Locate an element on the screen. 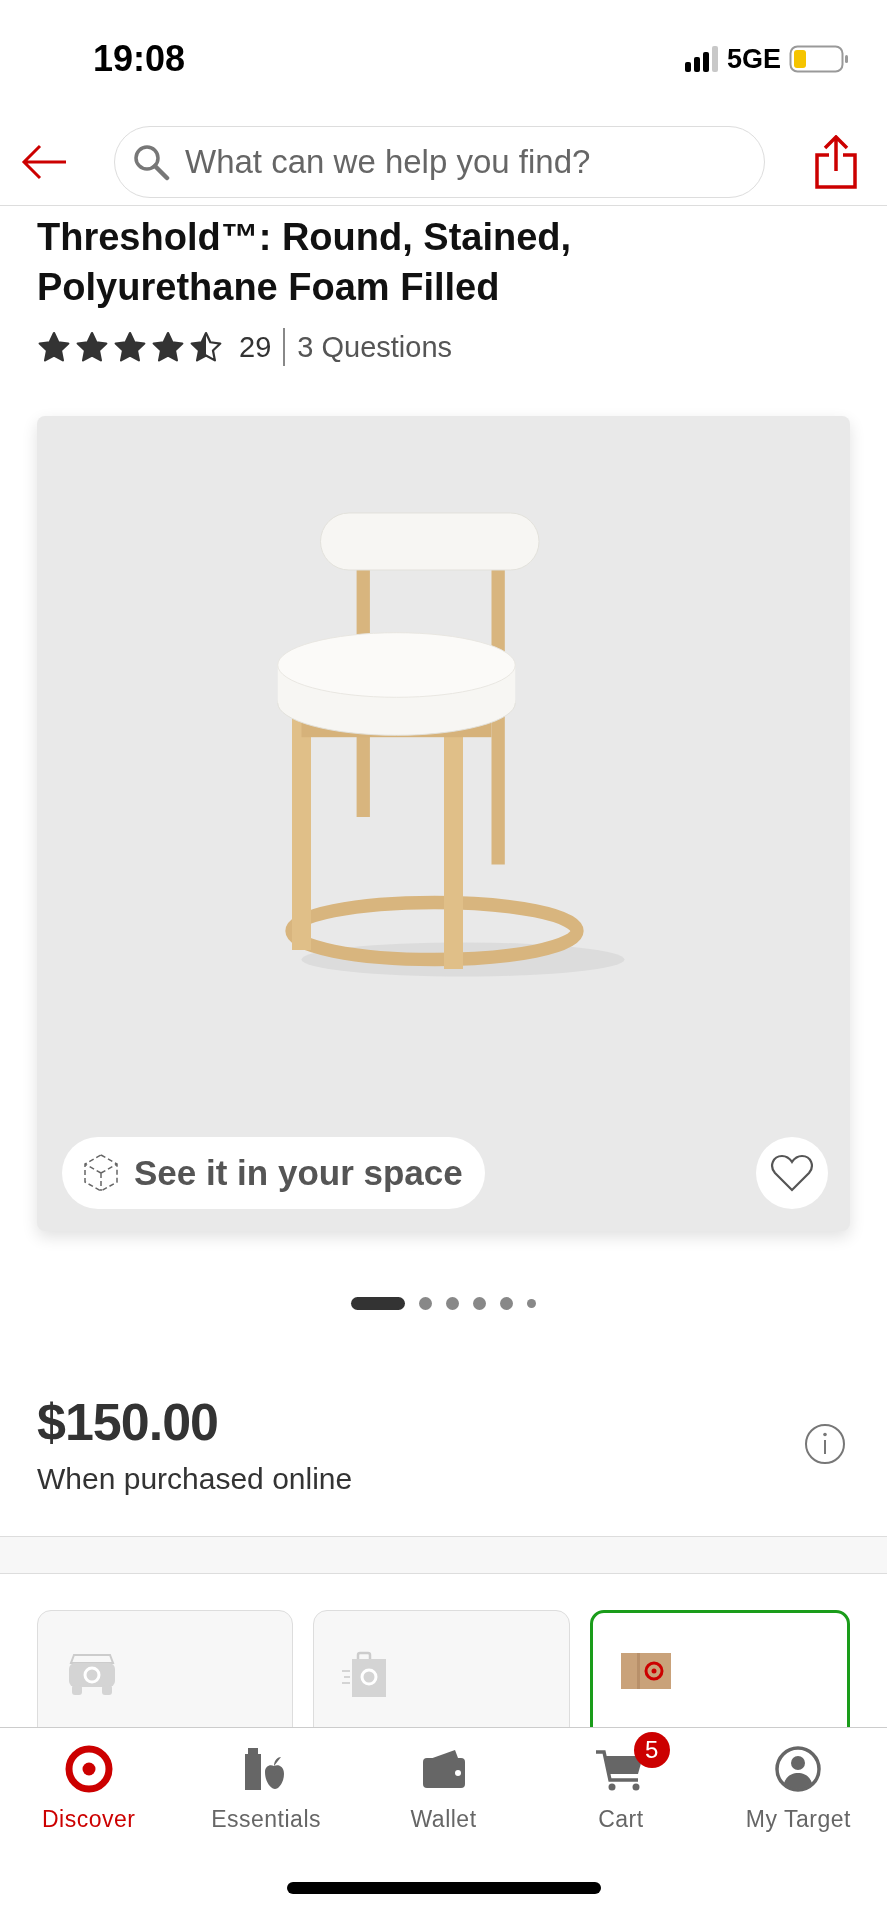 Image resolution: width=887 pixels, height=1920 pixels. share-icon is located at coordinates (836, 161).